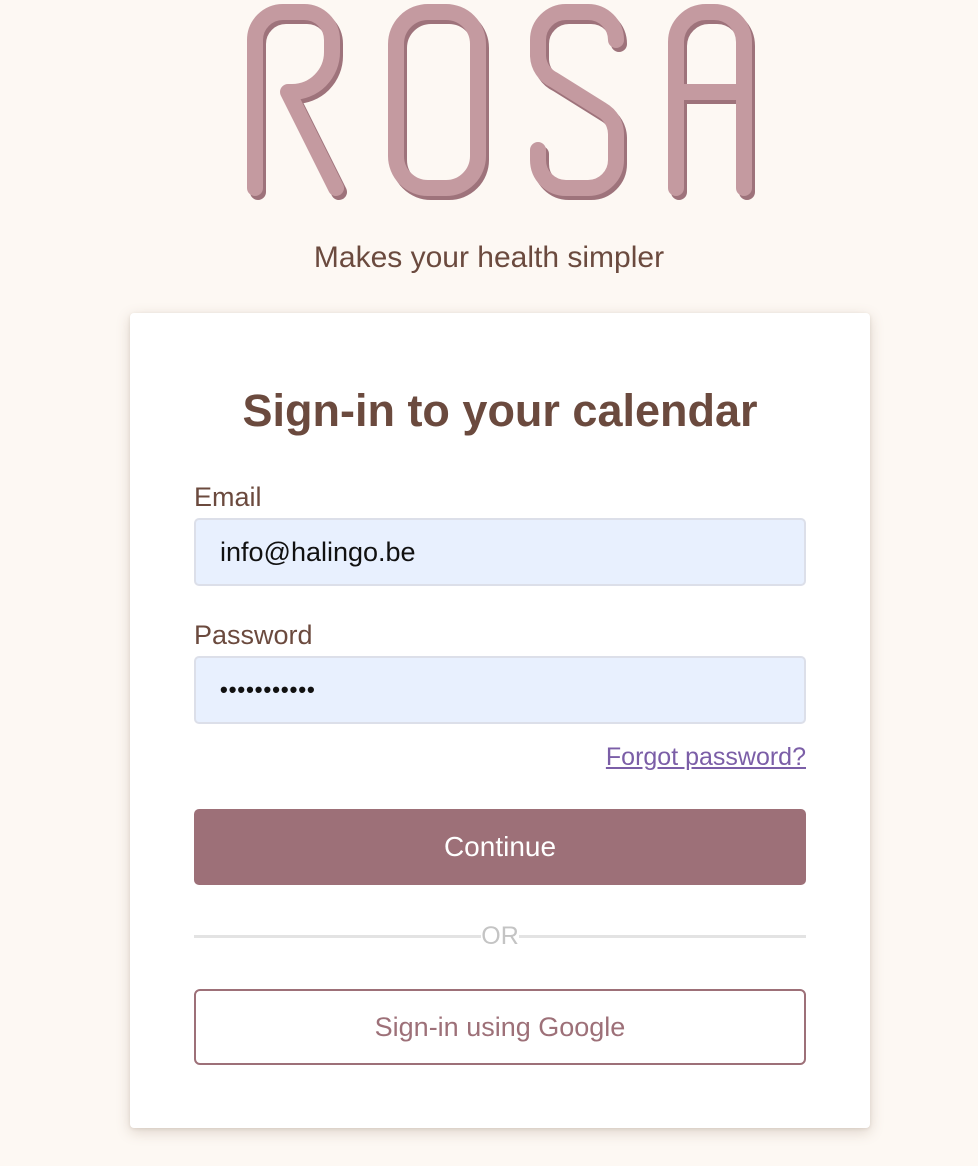 This screenshot has height=1166, width=978. What do you see at coordinates (500, 847) in the screenshot?
I see `continue-button: Continue` at bounding box center [500, 847].